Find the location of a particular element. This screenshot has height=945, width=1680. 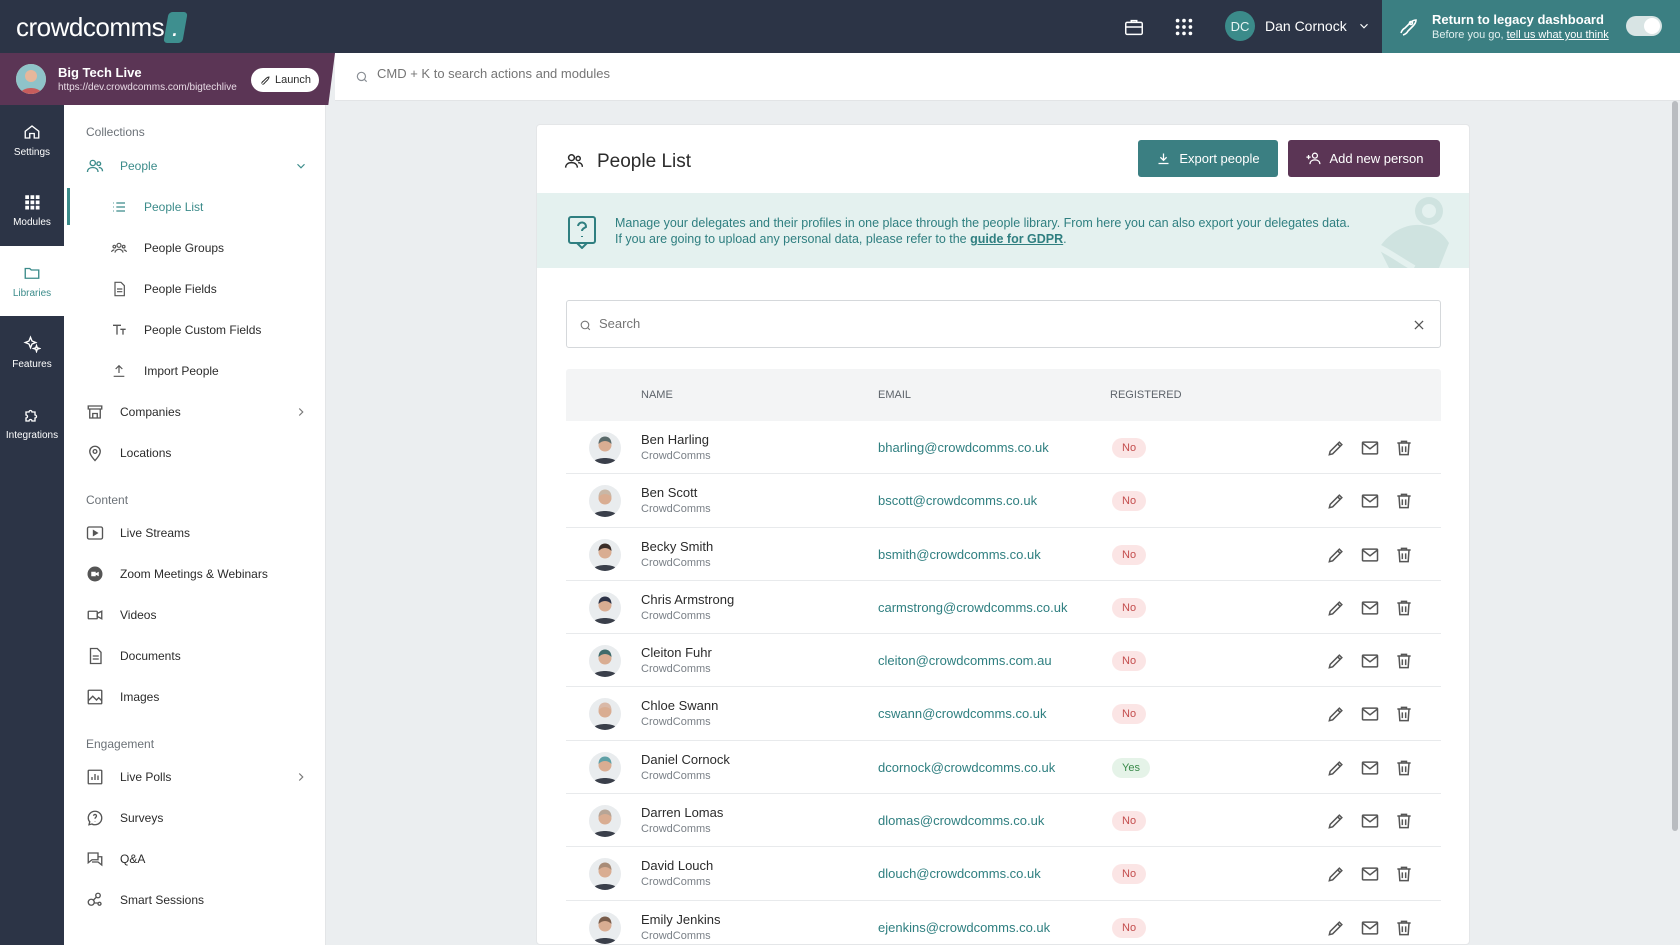

person-email: bharling@crowdcomms.co.uk is located at coordinates (963, 447).